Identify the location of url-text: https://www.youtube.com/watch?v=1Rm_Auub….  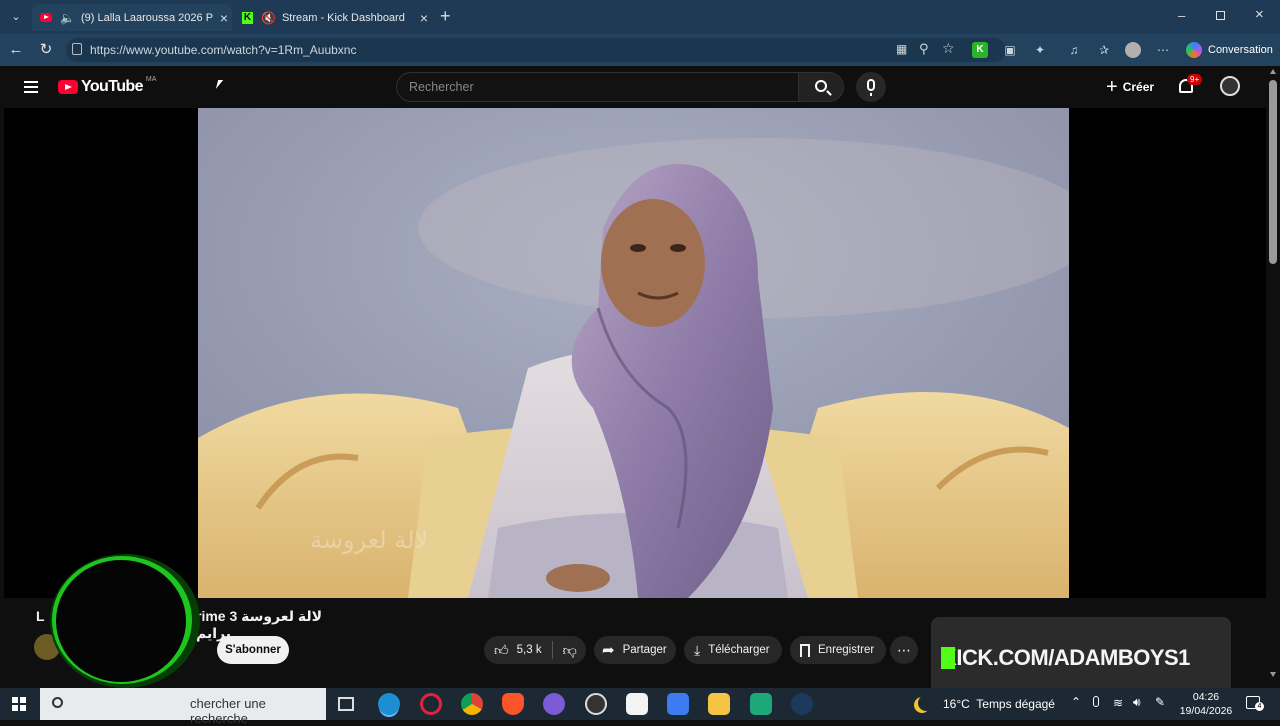
(223, 50).